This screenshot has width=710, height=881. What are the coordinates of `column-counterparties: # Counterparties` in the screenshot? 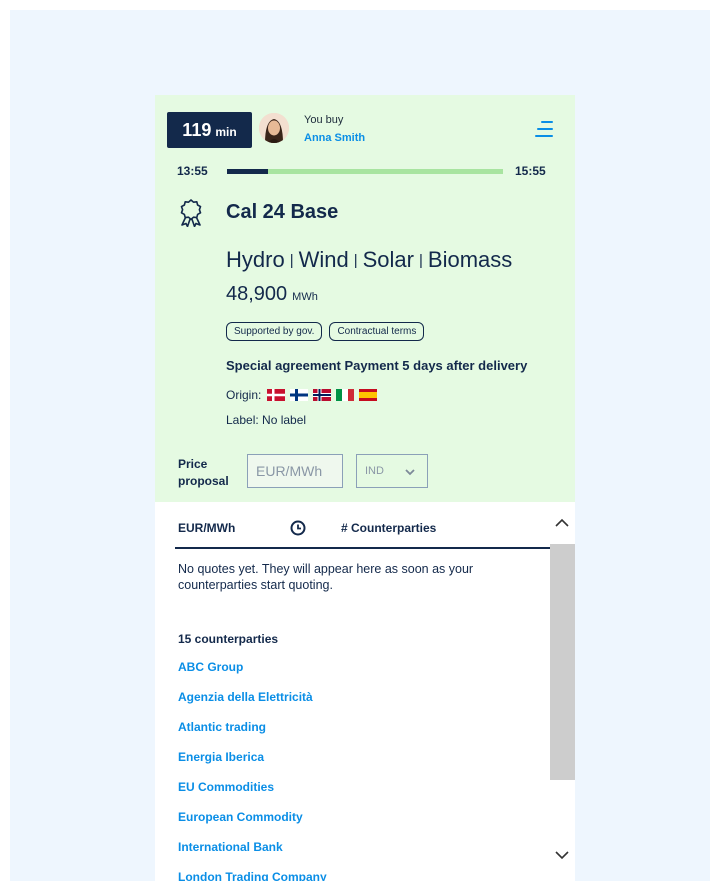 It's located at (388, 528).